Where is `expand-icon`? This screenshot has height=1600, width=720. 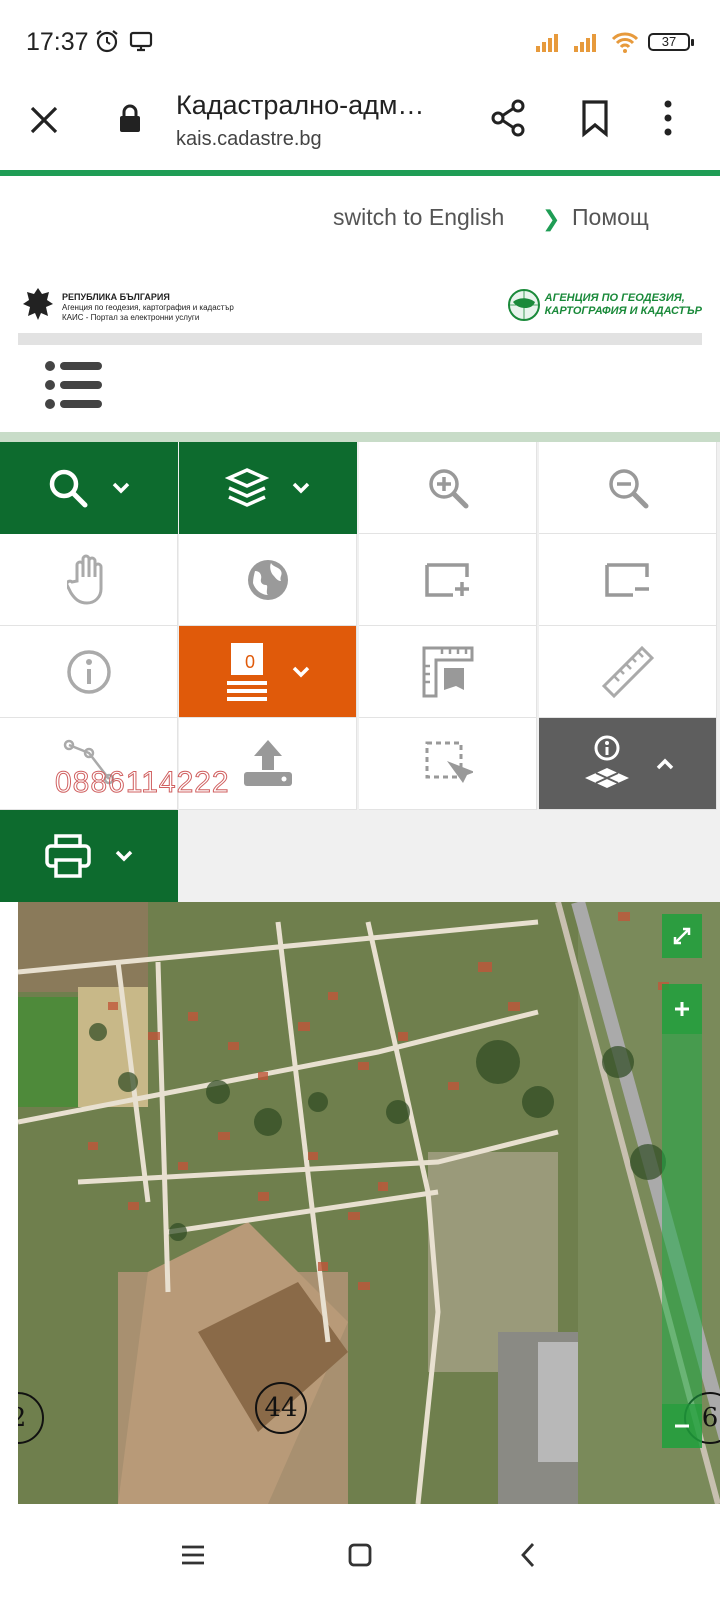
expand-icon is located at coordinates (682, 936).